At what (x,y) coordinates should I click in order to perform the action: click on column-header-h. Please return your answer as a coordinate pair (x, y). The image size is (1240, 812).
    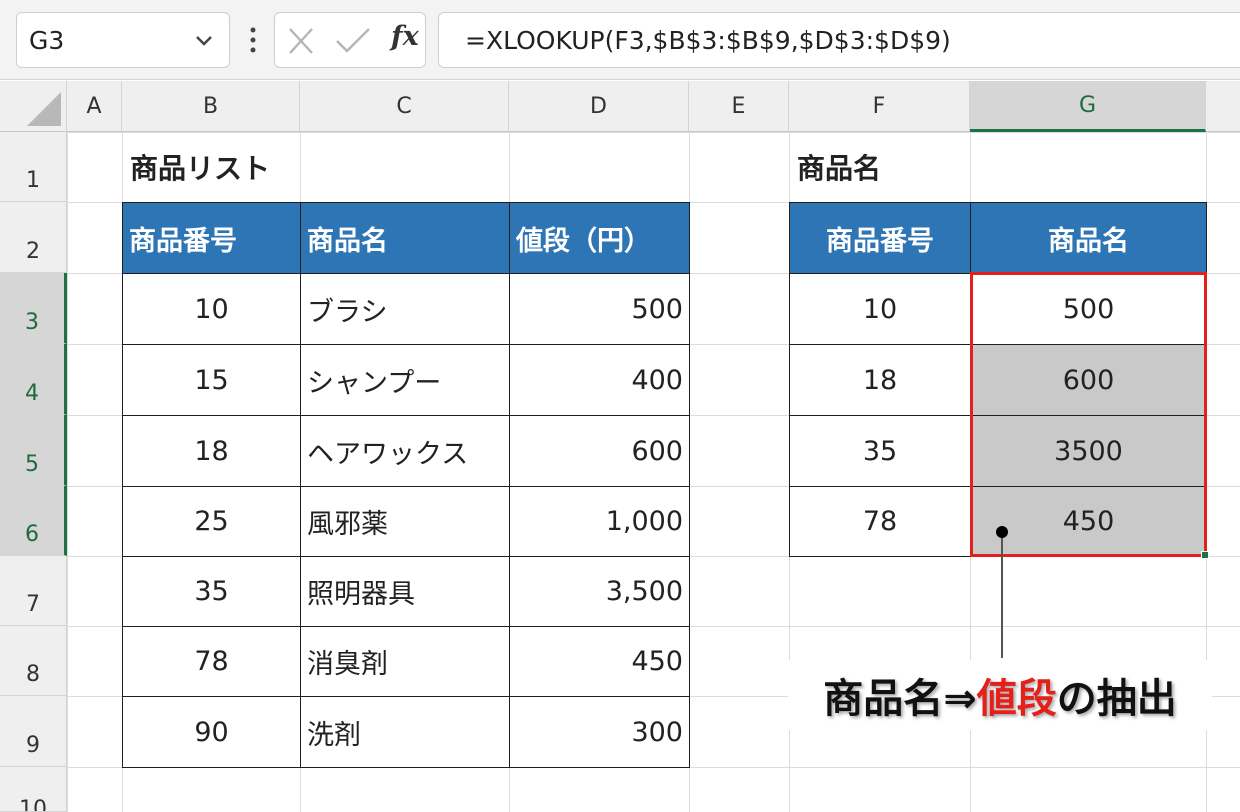
    Looking at the image, I should click on (1223, 106).